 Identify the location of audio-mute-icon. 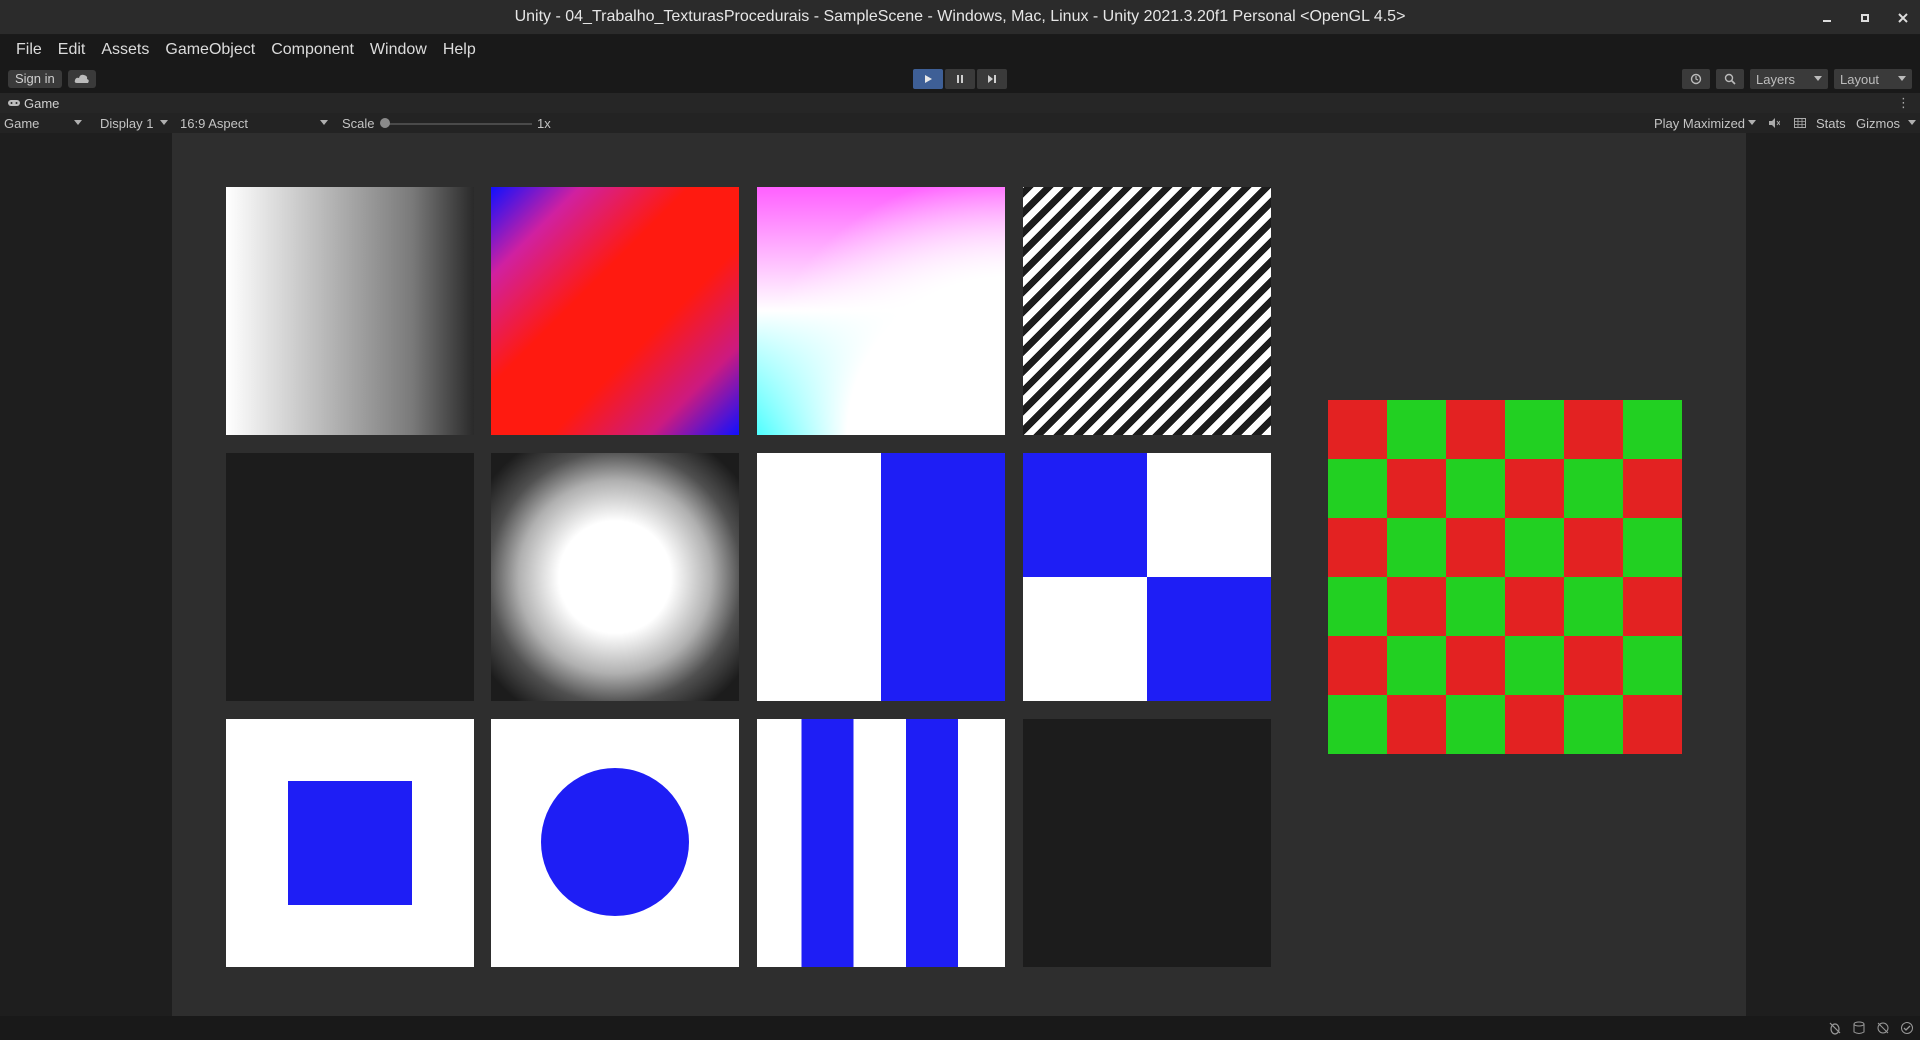
(1774, 123).